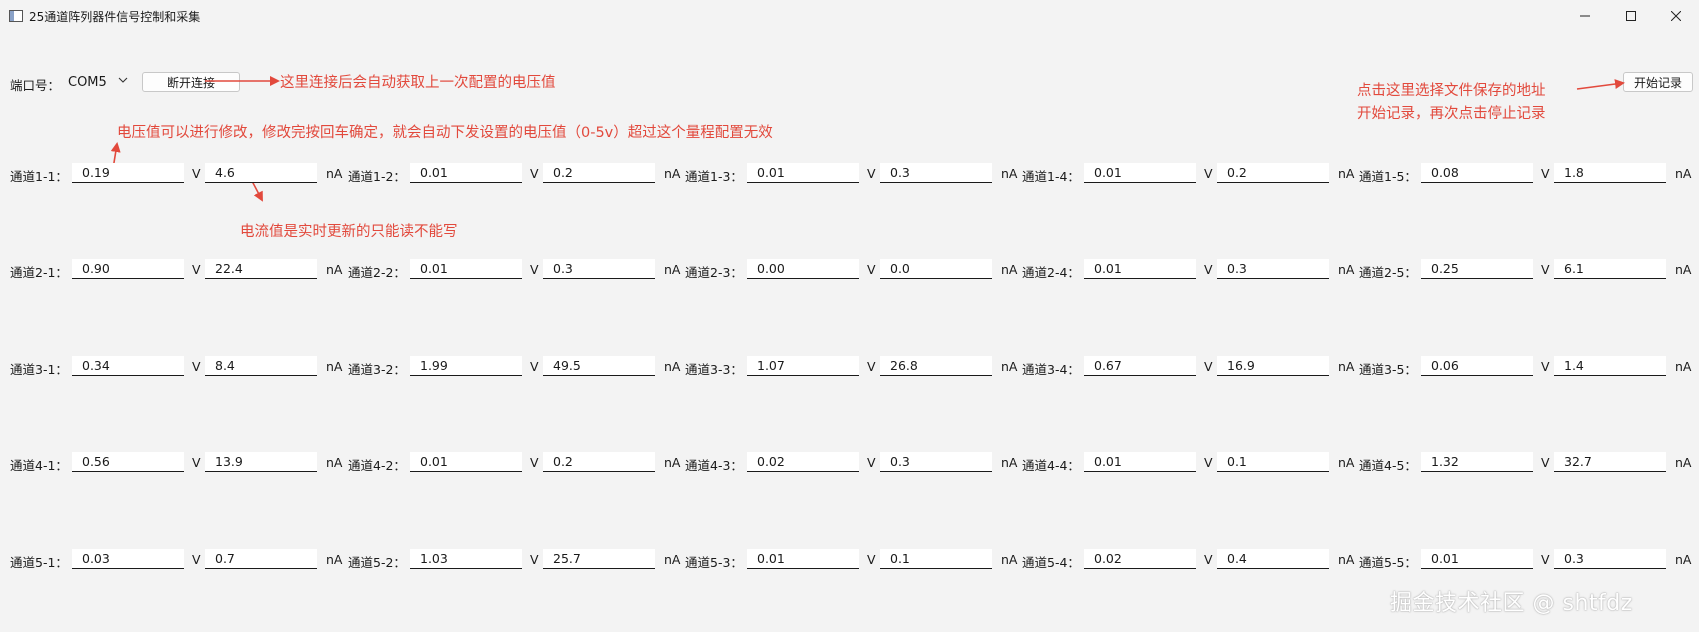 The width and height of the screenshot is (1699, 632). What do you see at coordinates (377, 562) in the screenshot?
I see `channel-label: 通道5-2：` at bounding box center [377, 562].